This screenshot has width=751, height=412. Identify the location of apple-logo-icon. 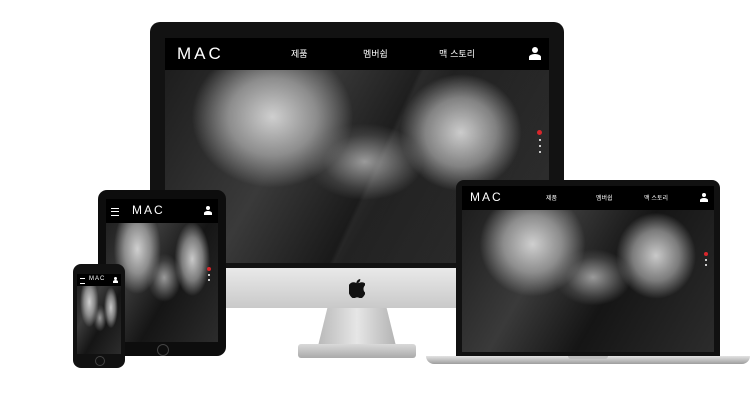
(357, 288).